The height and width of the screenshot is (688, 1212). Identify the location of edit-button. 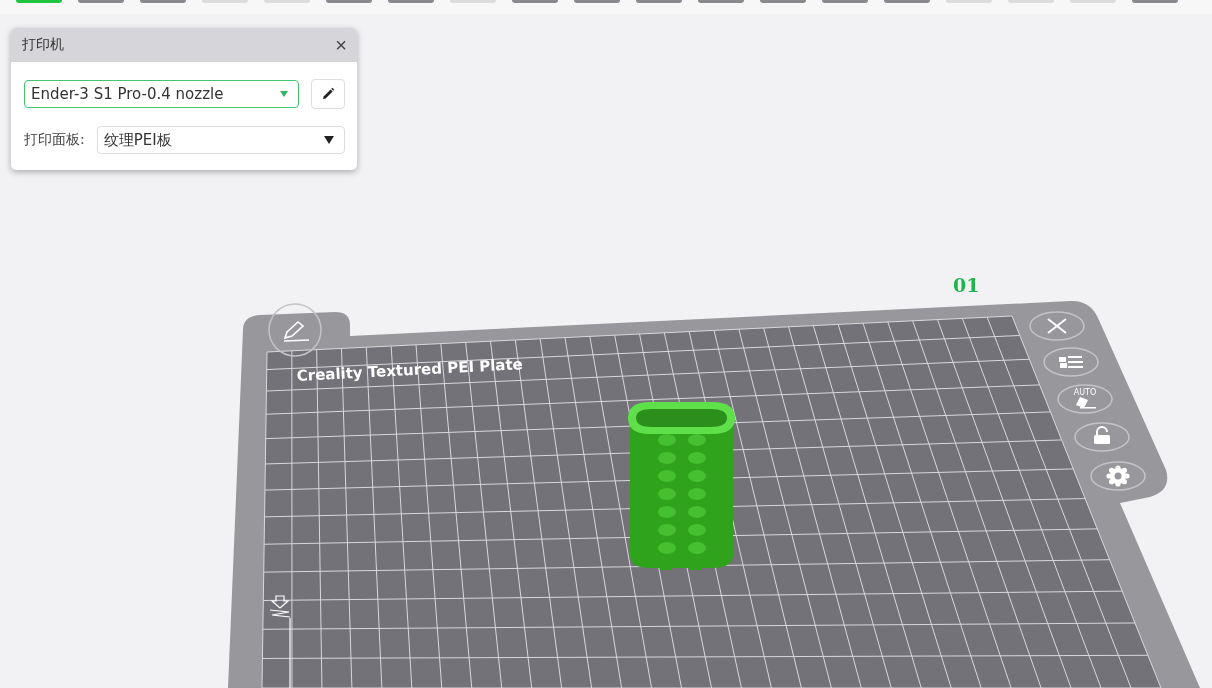
(328, 94).